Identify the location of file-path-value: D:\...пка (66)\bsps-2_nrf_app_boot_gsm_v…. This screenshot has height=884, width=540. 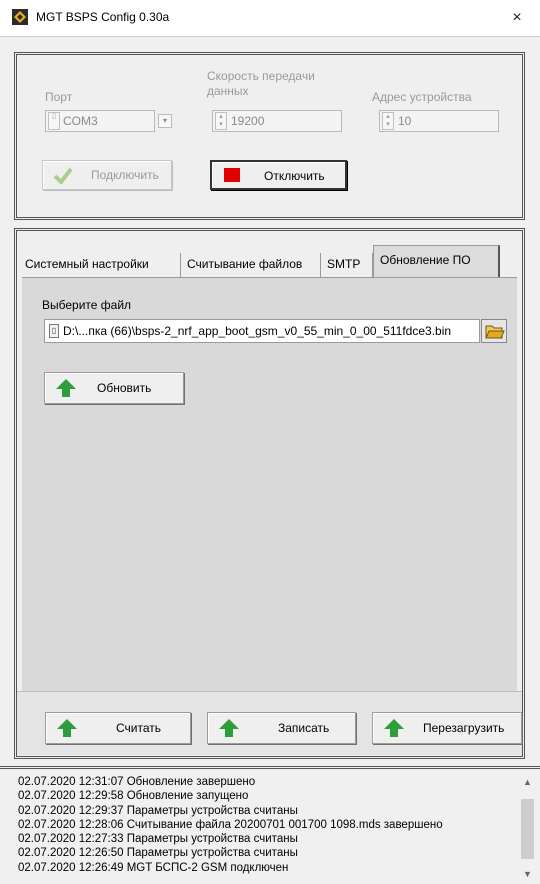
(257, 331).